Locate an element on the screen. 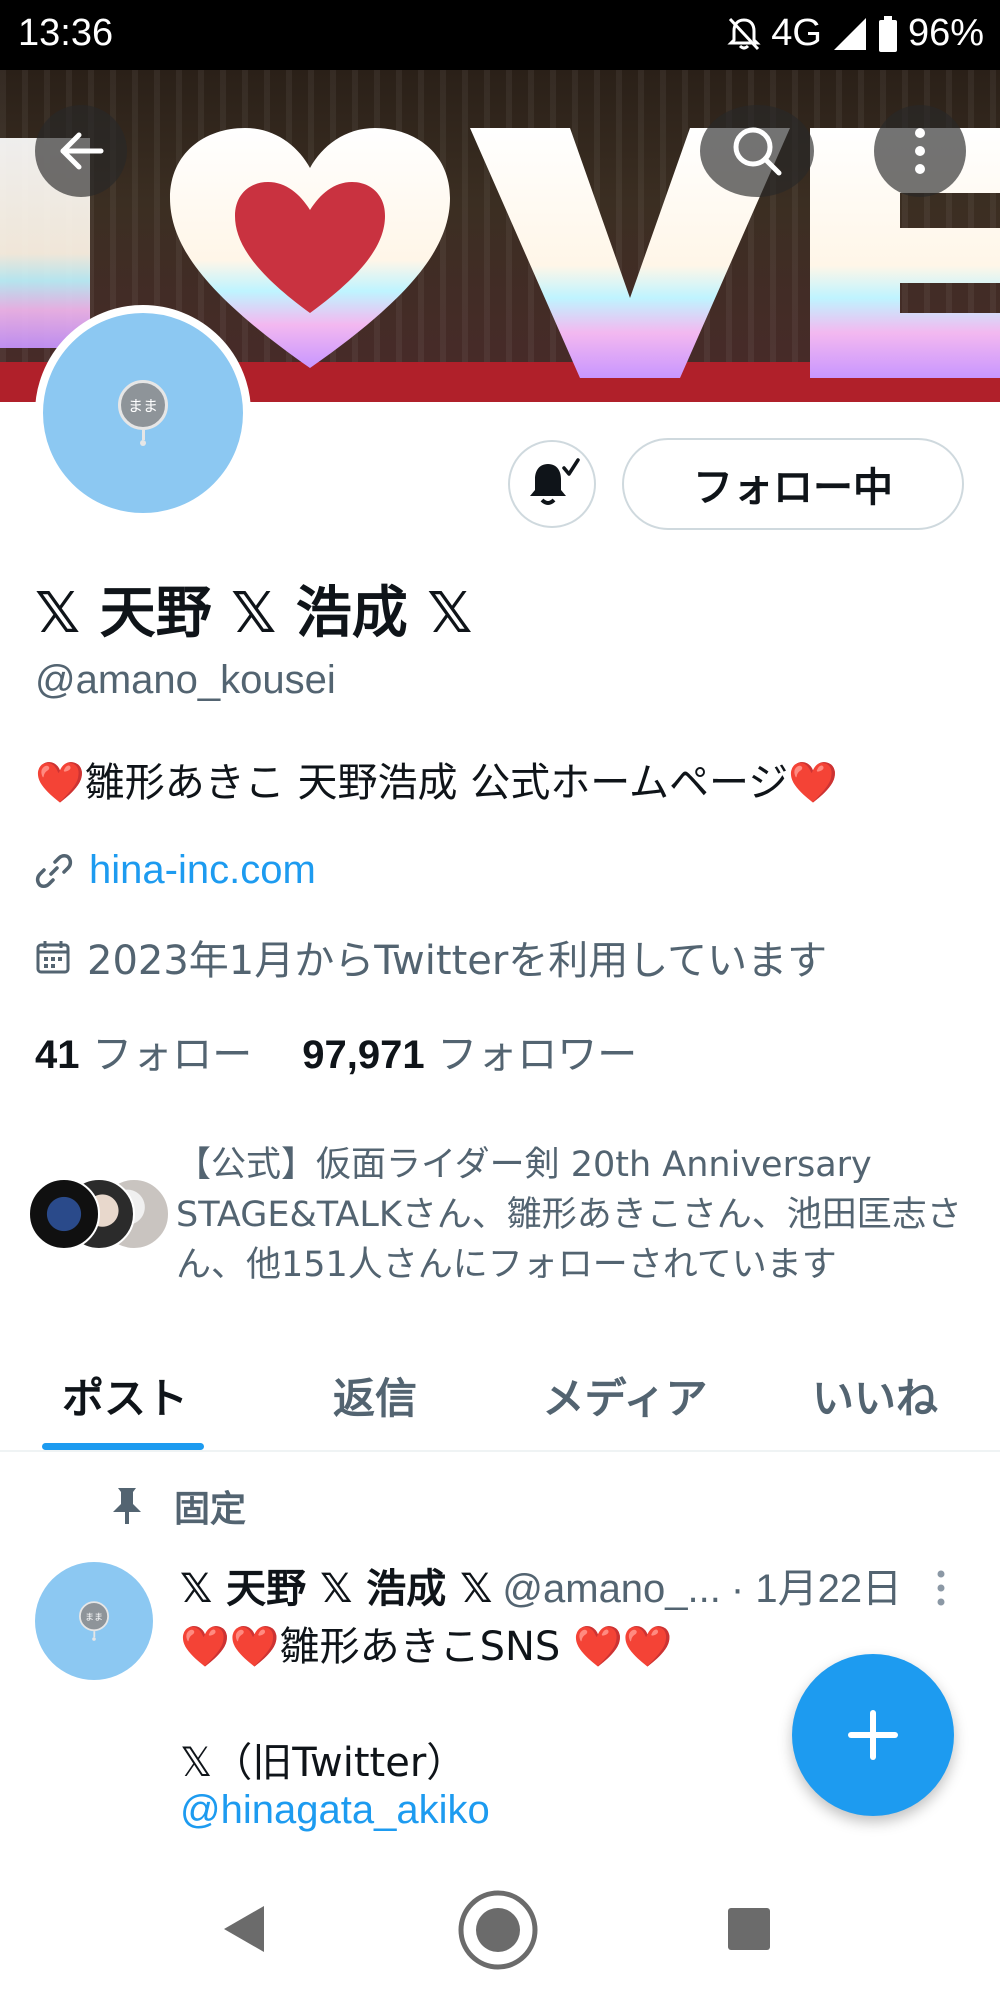 The width and height of the screenshot is (1000, 2000). tab-likes: いいね is located at coordinates (875, 1395).